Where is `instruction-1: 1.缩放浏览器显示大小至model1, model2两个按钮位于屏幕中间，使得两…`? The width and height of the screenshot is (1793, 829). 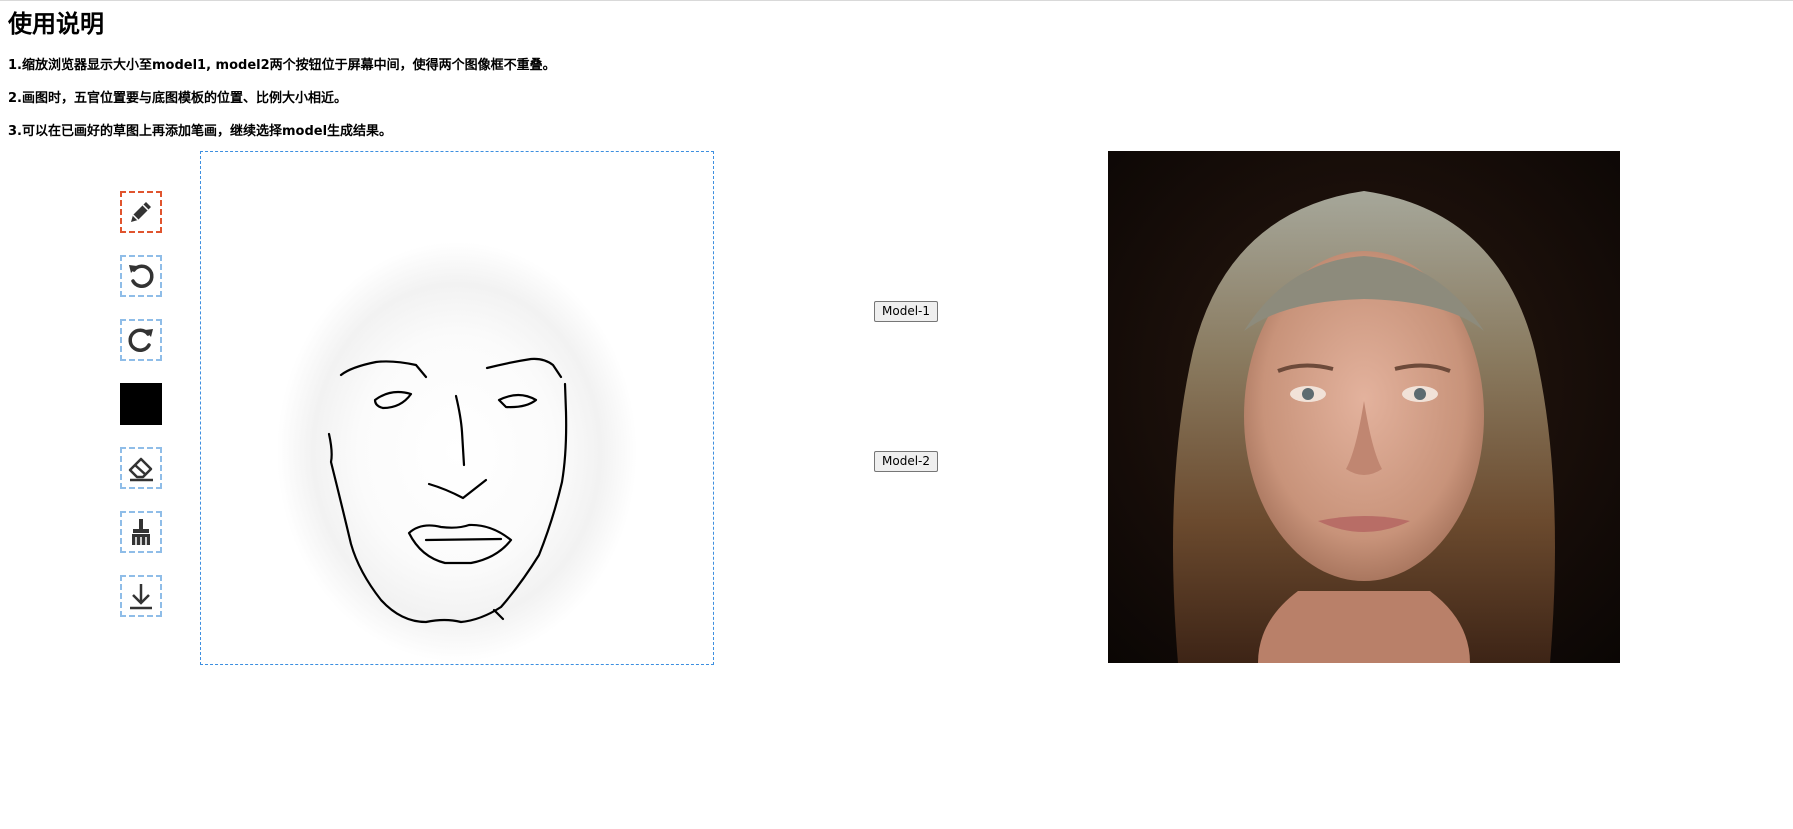
instruction-1: 1.缩放浏览器显示大小至model1, model2两个按钮位于屏幕中间，使得两… is located at coordinates (282, 65).